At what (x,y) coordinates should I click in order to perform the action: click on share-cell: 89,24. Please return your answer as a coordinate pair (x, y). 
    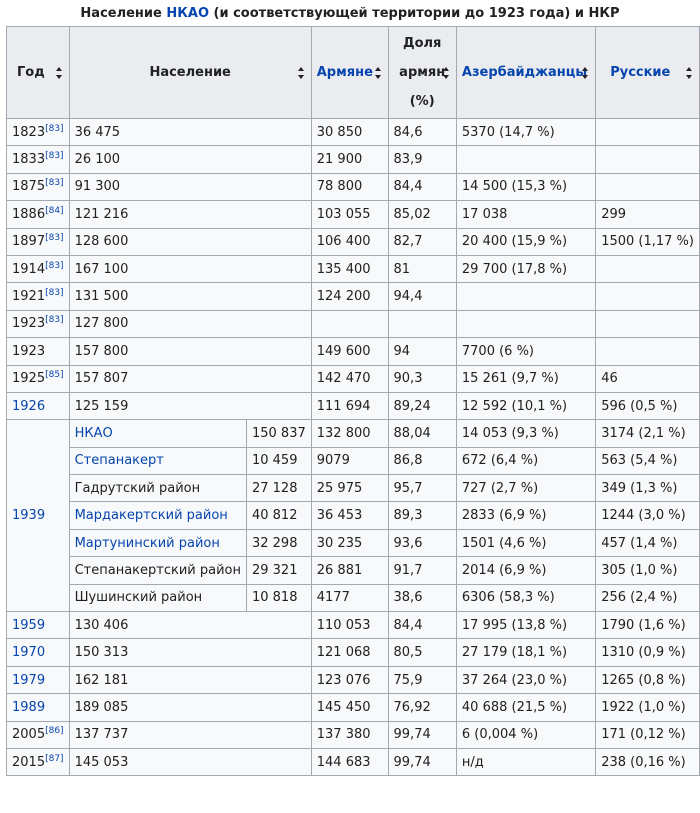
    Looking at the image, I should click on (422, 406).